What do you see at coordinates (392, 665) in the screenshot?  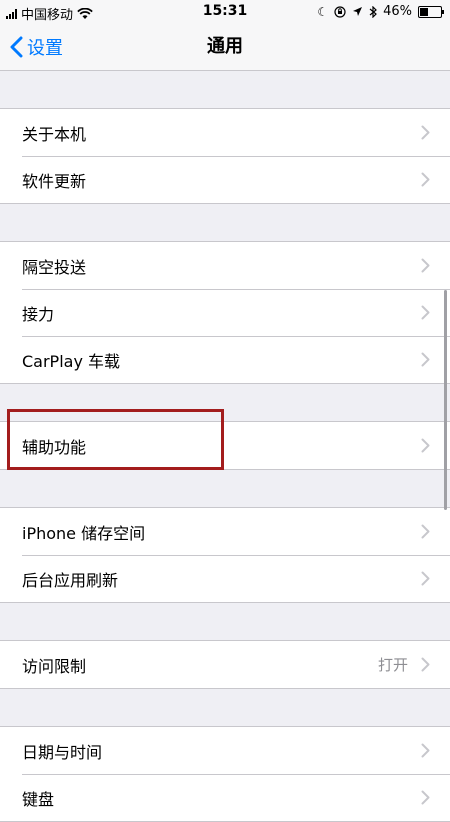 I see `settings-row-value: 打开` at bounding box center [392, 665].